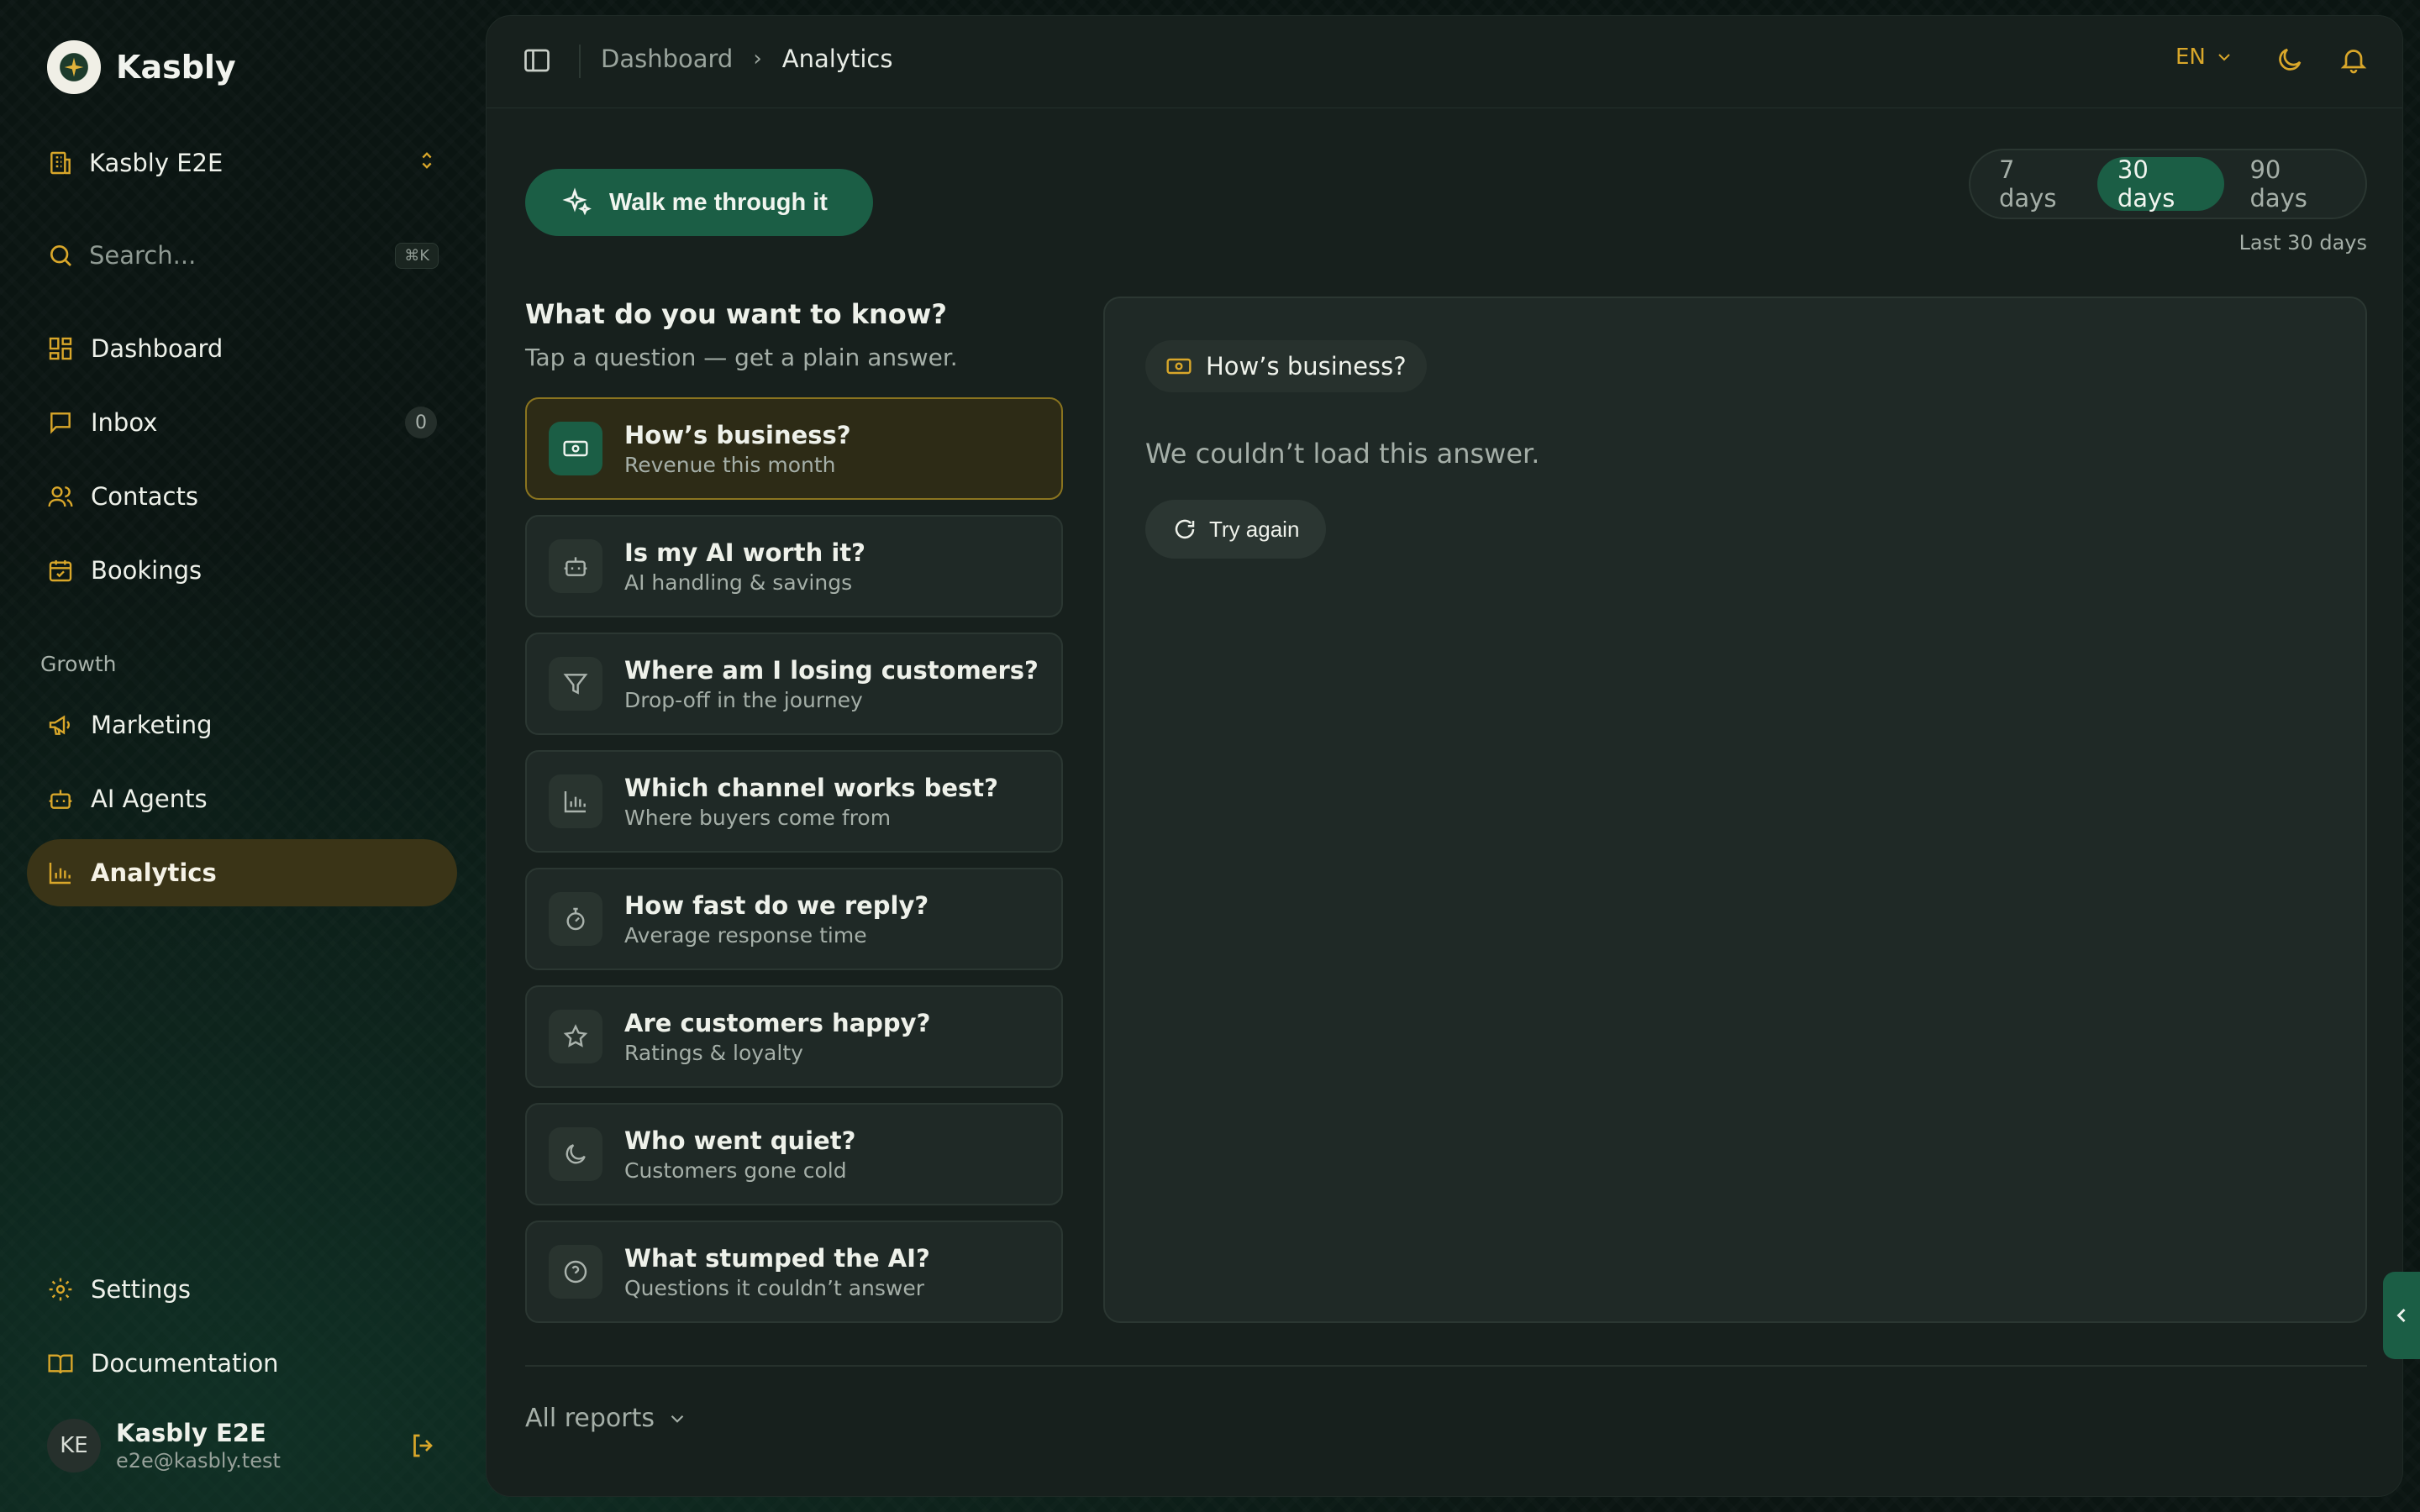 The height and width of the screenshot is (1512, 2420). What do you see at coordinates (154, 872) in the screenshot?
I see `sidebar-item-label: Analytics` at bounding box center [154, 872].